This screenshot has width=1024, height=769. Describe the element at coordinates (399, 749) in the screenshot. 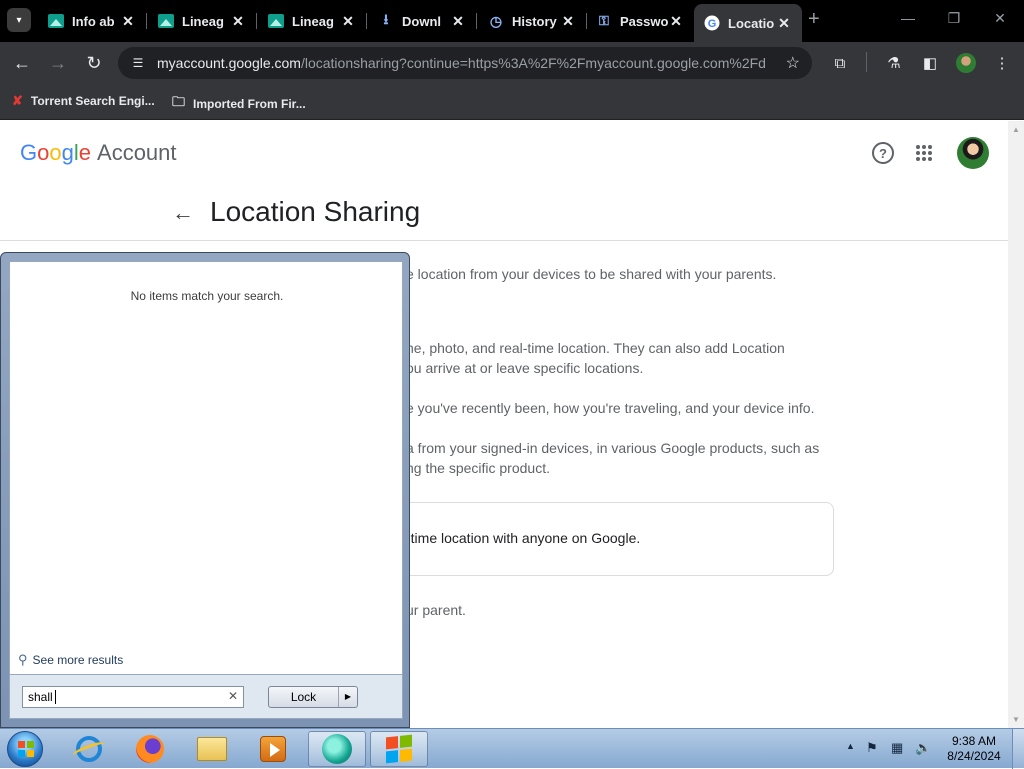

I see `windows-icon` at that location.